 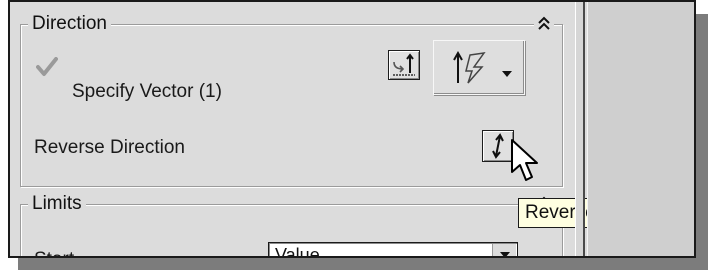 I want to click on inferred-vector-icon, so click(x=470, y=68).